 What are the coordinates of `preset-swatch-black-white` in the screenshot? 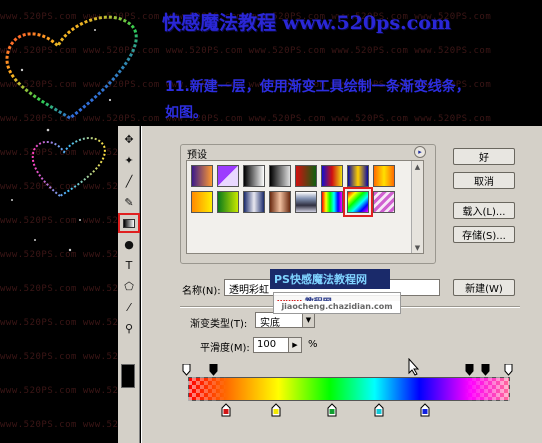 It's located at (254, 176).